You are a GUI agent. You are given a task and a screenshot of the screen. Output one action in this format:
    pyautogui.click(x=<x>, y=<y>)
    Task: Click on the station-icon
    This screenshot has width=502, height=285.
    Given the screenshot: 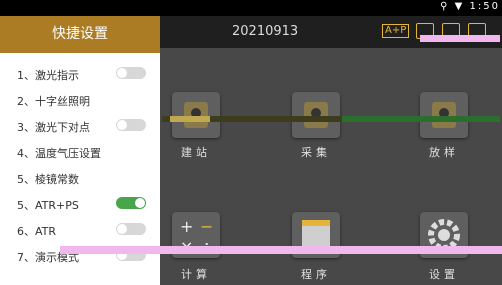 What is the action you would take?
    pyautogui.click(x=196, y=115)
    